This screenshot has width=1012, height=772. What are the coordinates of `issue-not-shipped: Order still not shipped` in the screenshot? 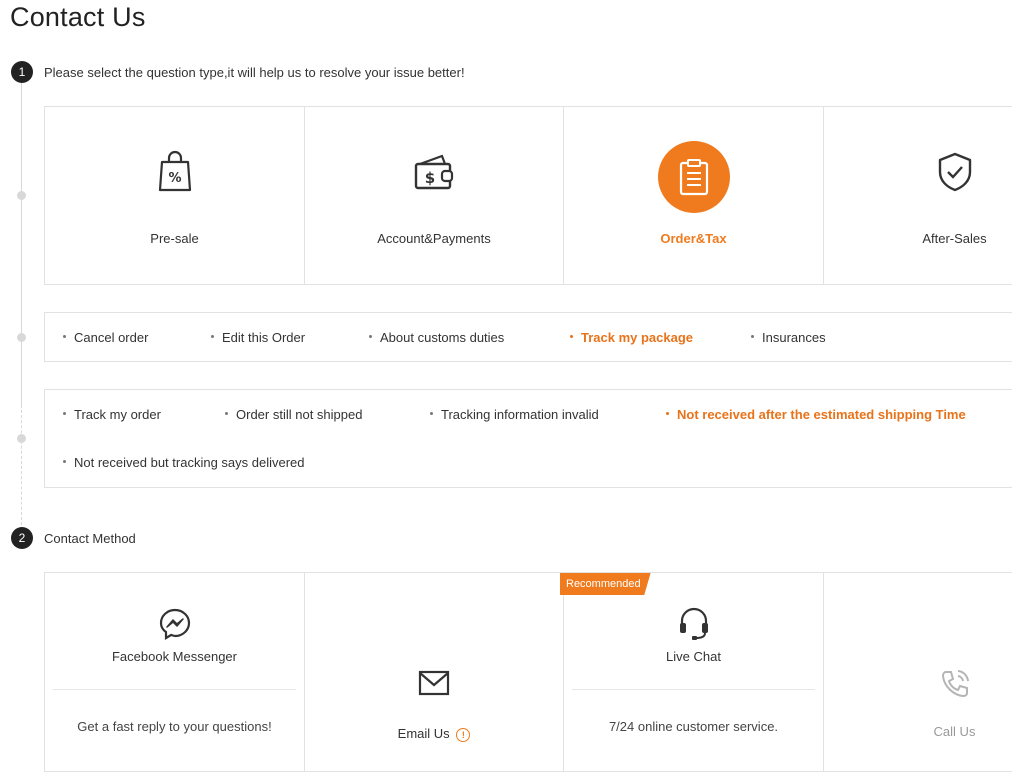 It's located at (293, 414).